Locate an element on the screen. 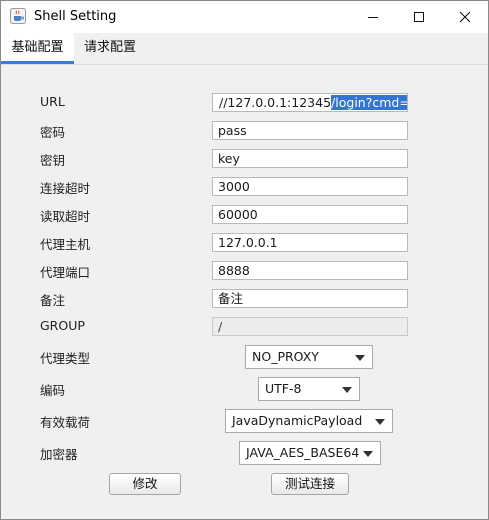 Image resolution: width=489 pixels, height=520 pixels. payload-label: 有效载荷 is located at coordinates (65, 422).